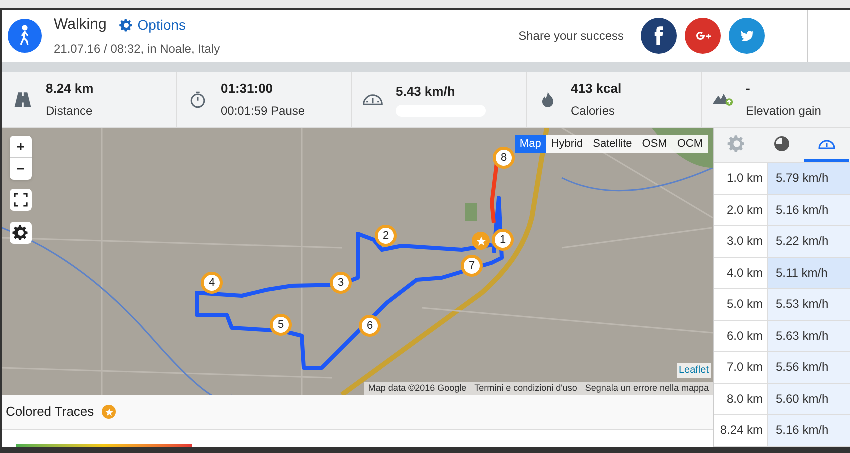 The width and height of the screenshot is (850, 453). Describe the element at coordinates (571, 36) in the screenshot. I see `share-label: Share your success` at that location.